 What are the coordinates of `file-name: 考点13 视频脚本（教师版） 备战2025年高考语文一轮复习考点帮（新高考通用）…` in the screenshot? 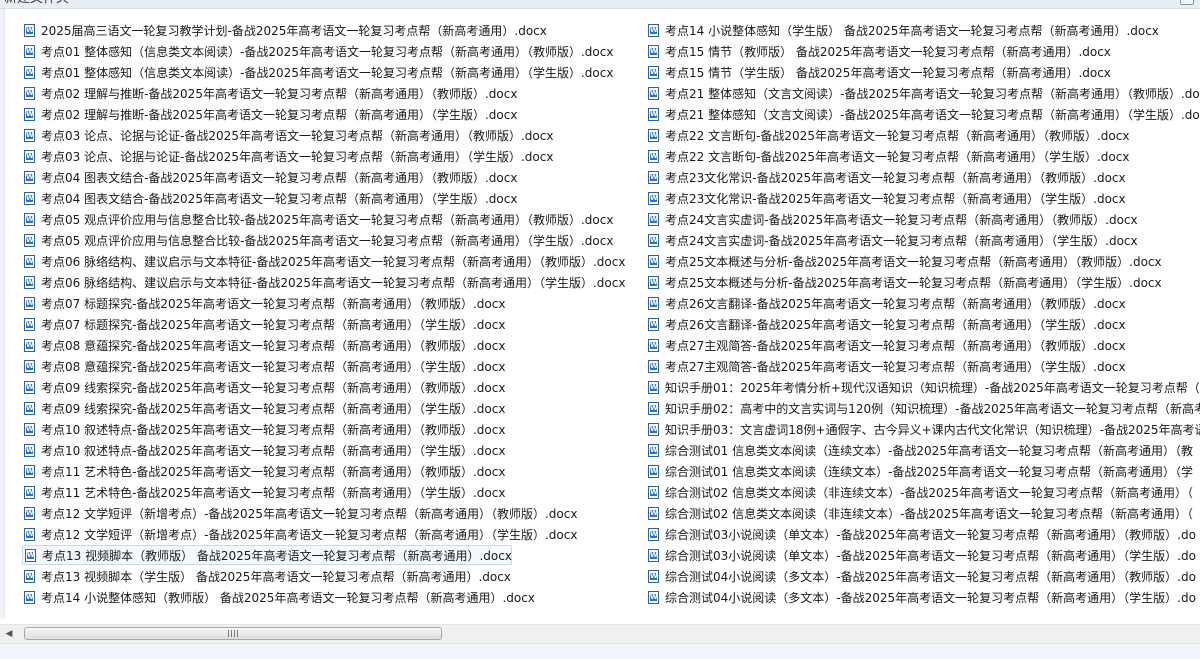 It's located at (277, 555).